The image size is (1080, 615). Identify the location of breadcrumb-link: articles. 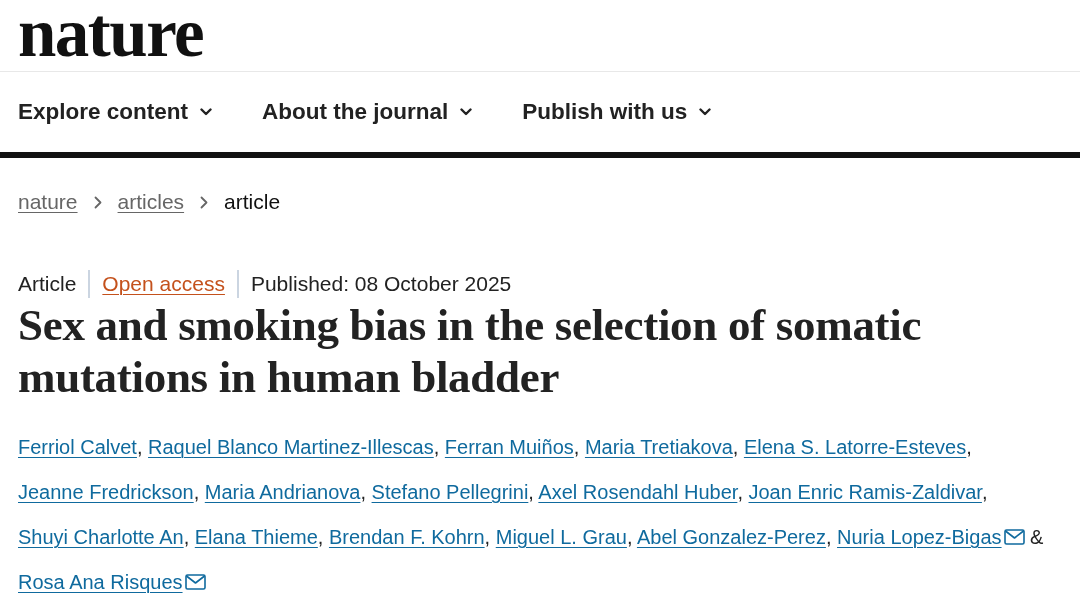
(151, 202).